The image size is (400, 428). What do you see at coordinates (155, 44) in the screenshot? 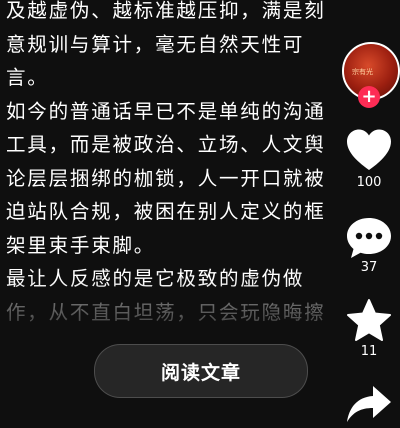
I see `article-line: 意规训与算计，毫无自然天性可` at bounding box center [155, 44].